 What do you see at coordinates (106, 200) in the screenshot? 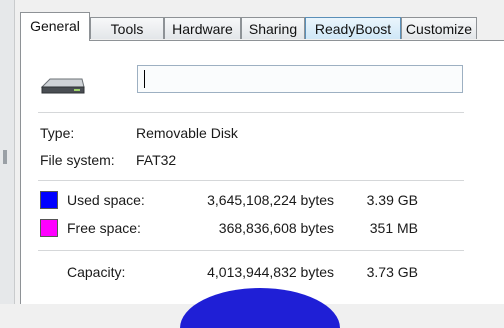
I see `used-space-label: Used space:` at bounding box center [106, 200].